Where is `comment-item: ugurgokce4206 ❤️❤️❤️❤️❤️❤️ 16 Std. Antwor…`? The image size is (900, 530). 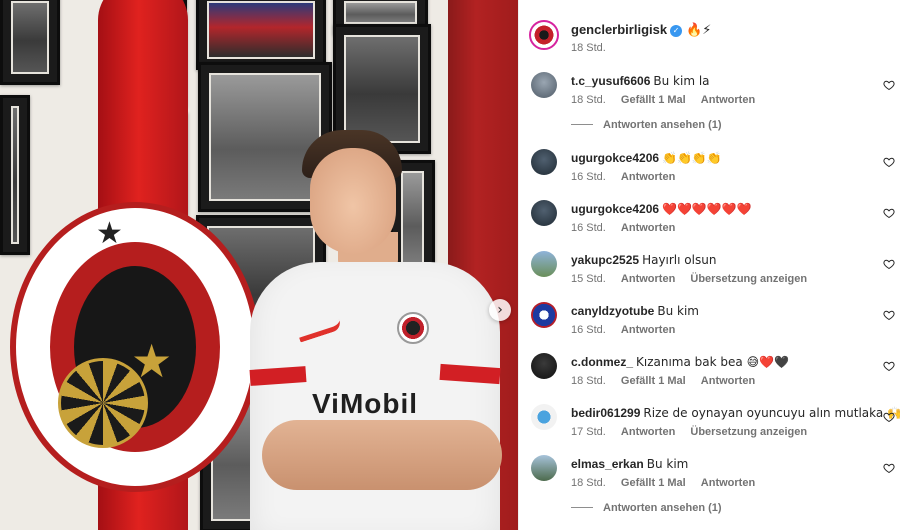
comment-item: ugurgokce4206 ❤️❤️❤️❤️❤️❤️ 16 Std. Antwor… is located at coordinates (715, 222).